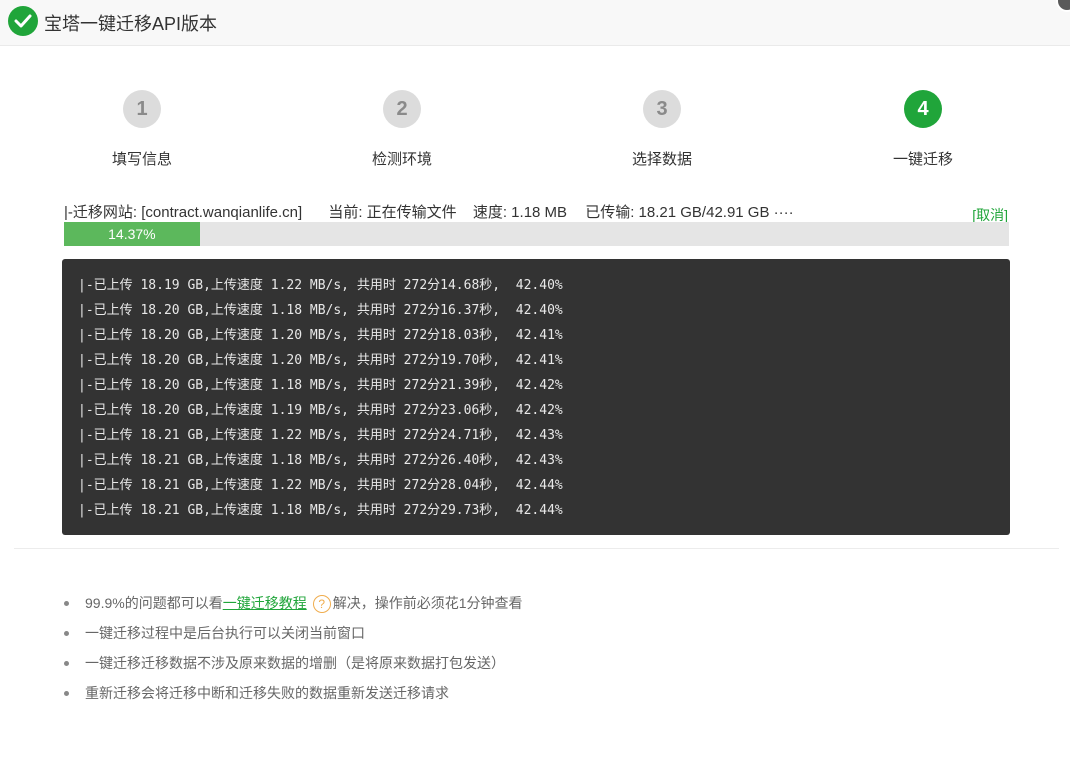 This screenshot has height=765, width=1070. I want to click on tip-item: 99.9%的问题都可以看一键迁移教程? 解决，操作前必须花1分钟查看, so click(292, 605).